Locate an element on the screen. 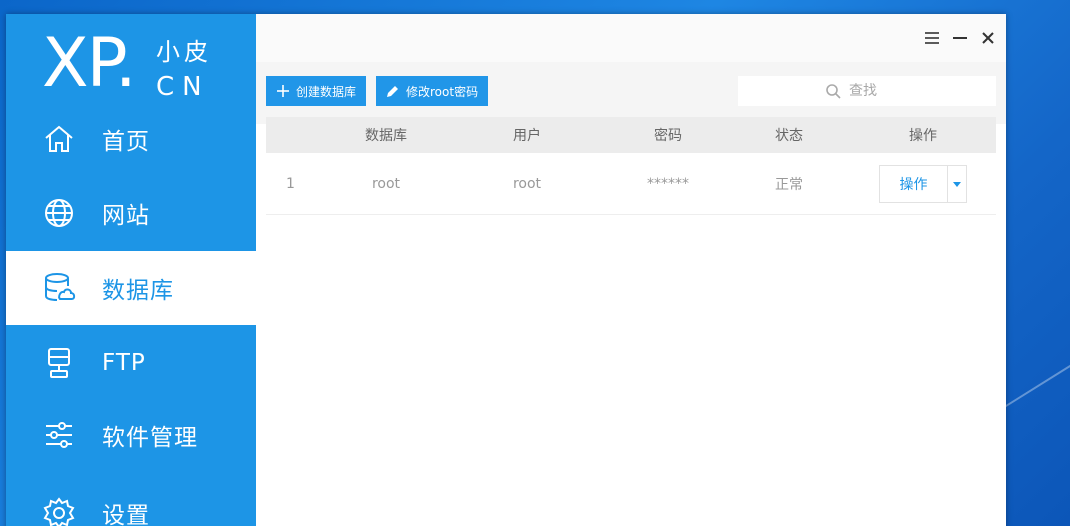 The width and height of the screenshot is (1070, 526). header-database: 数据库 is located at coordinates (386, 136).